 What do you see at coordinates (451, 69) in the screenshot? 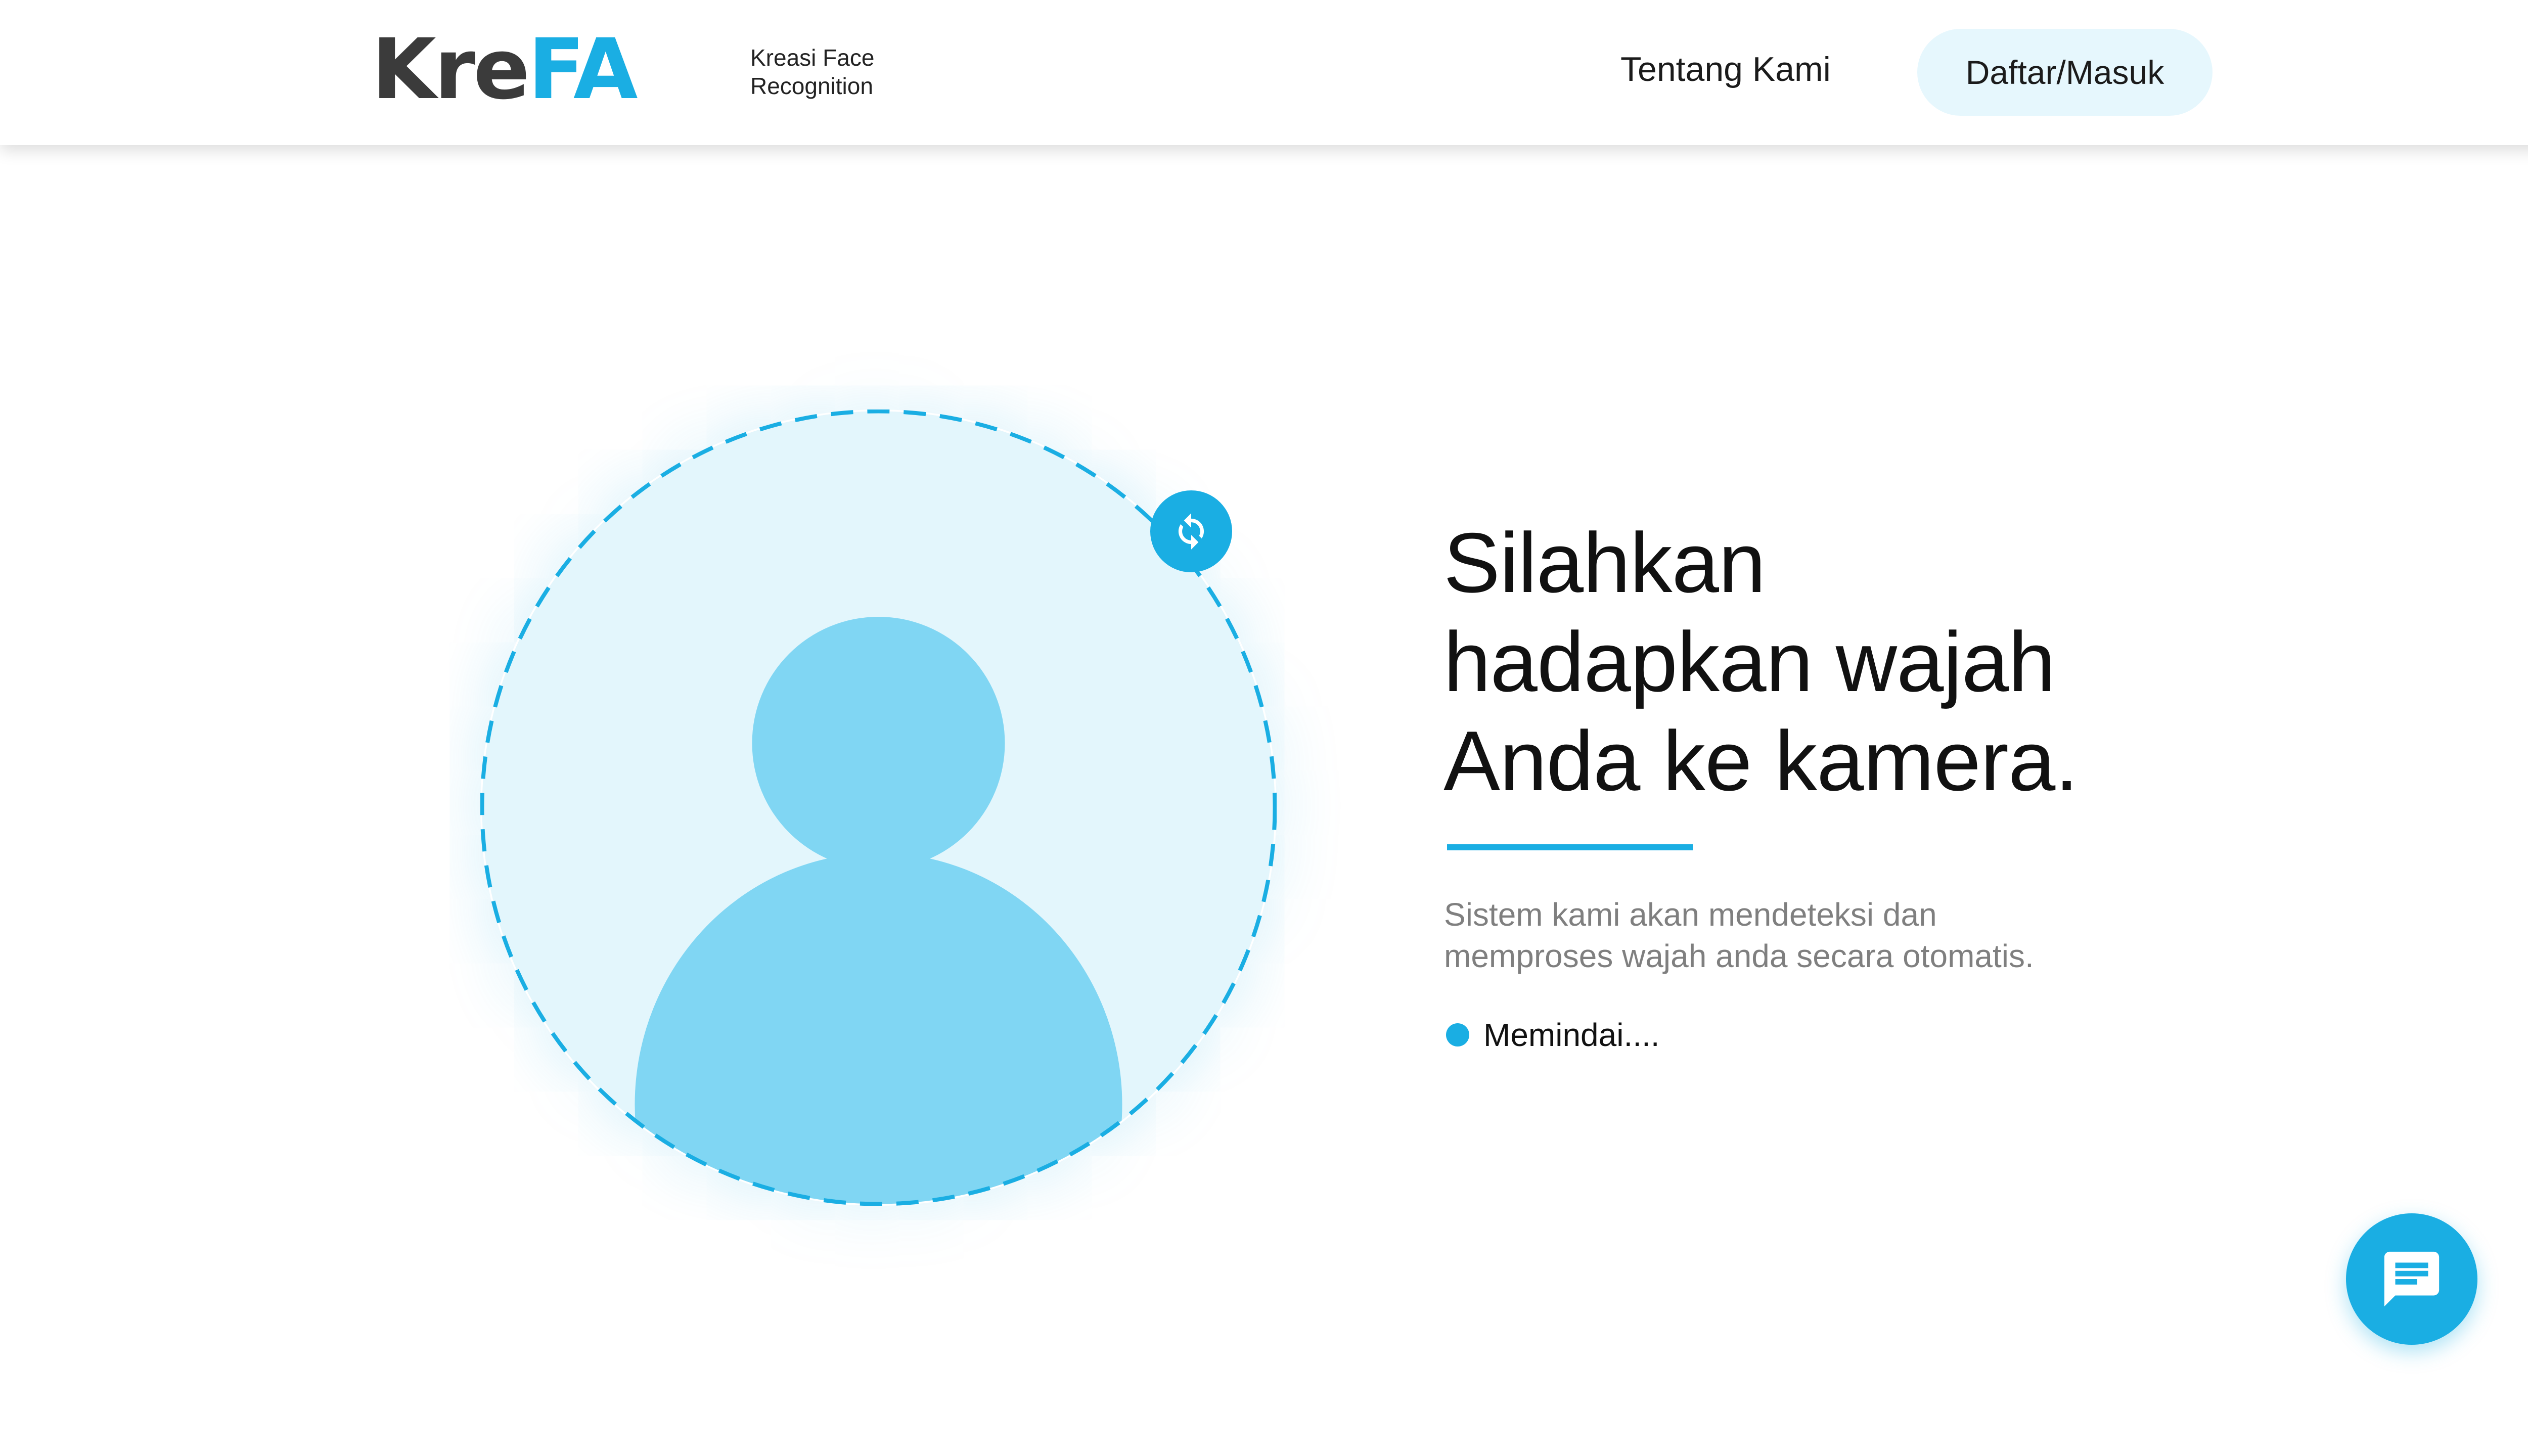
I see `logo-text-kre: Kre` at bounding box center [451, 69].